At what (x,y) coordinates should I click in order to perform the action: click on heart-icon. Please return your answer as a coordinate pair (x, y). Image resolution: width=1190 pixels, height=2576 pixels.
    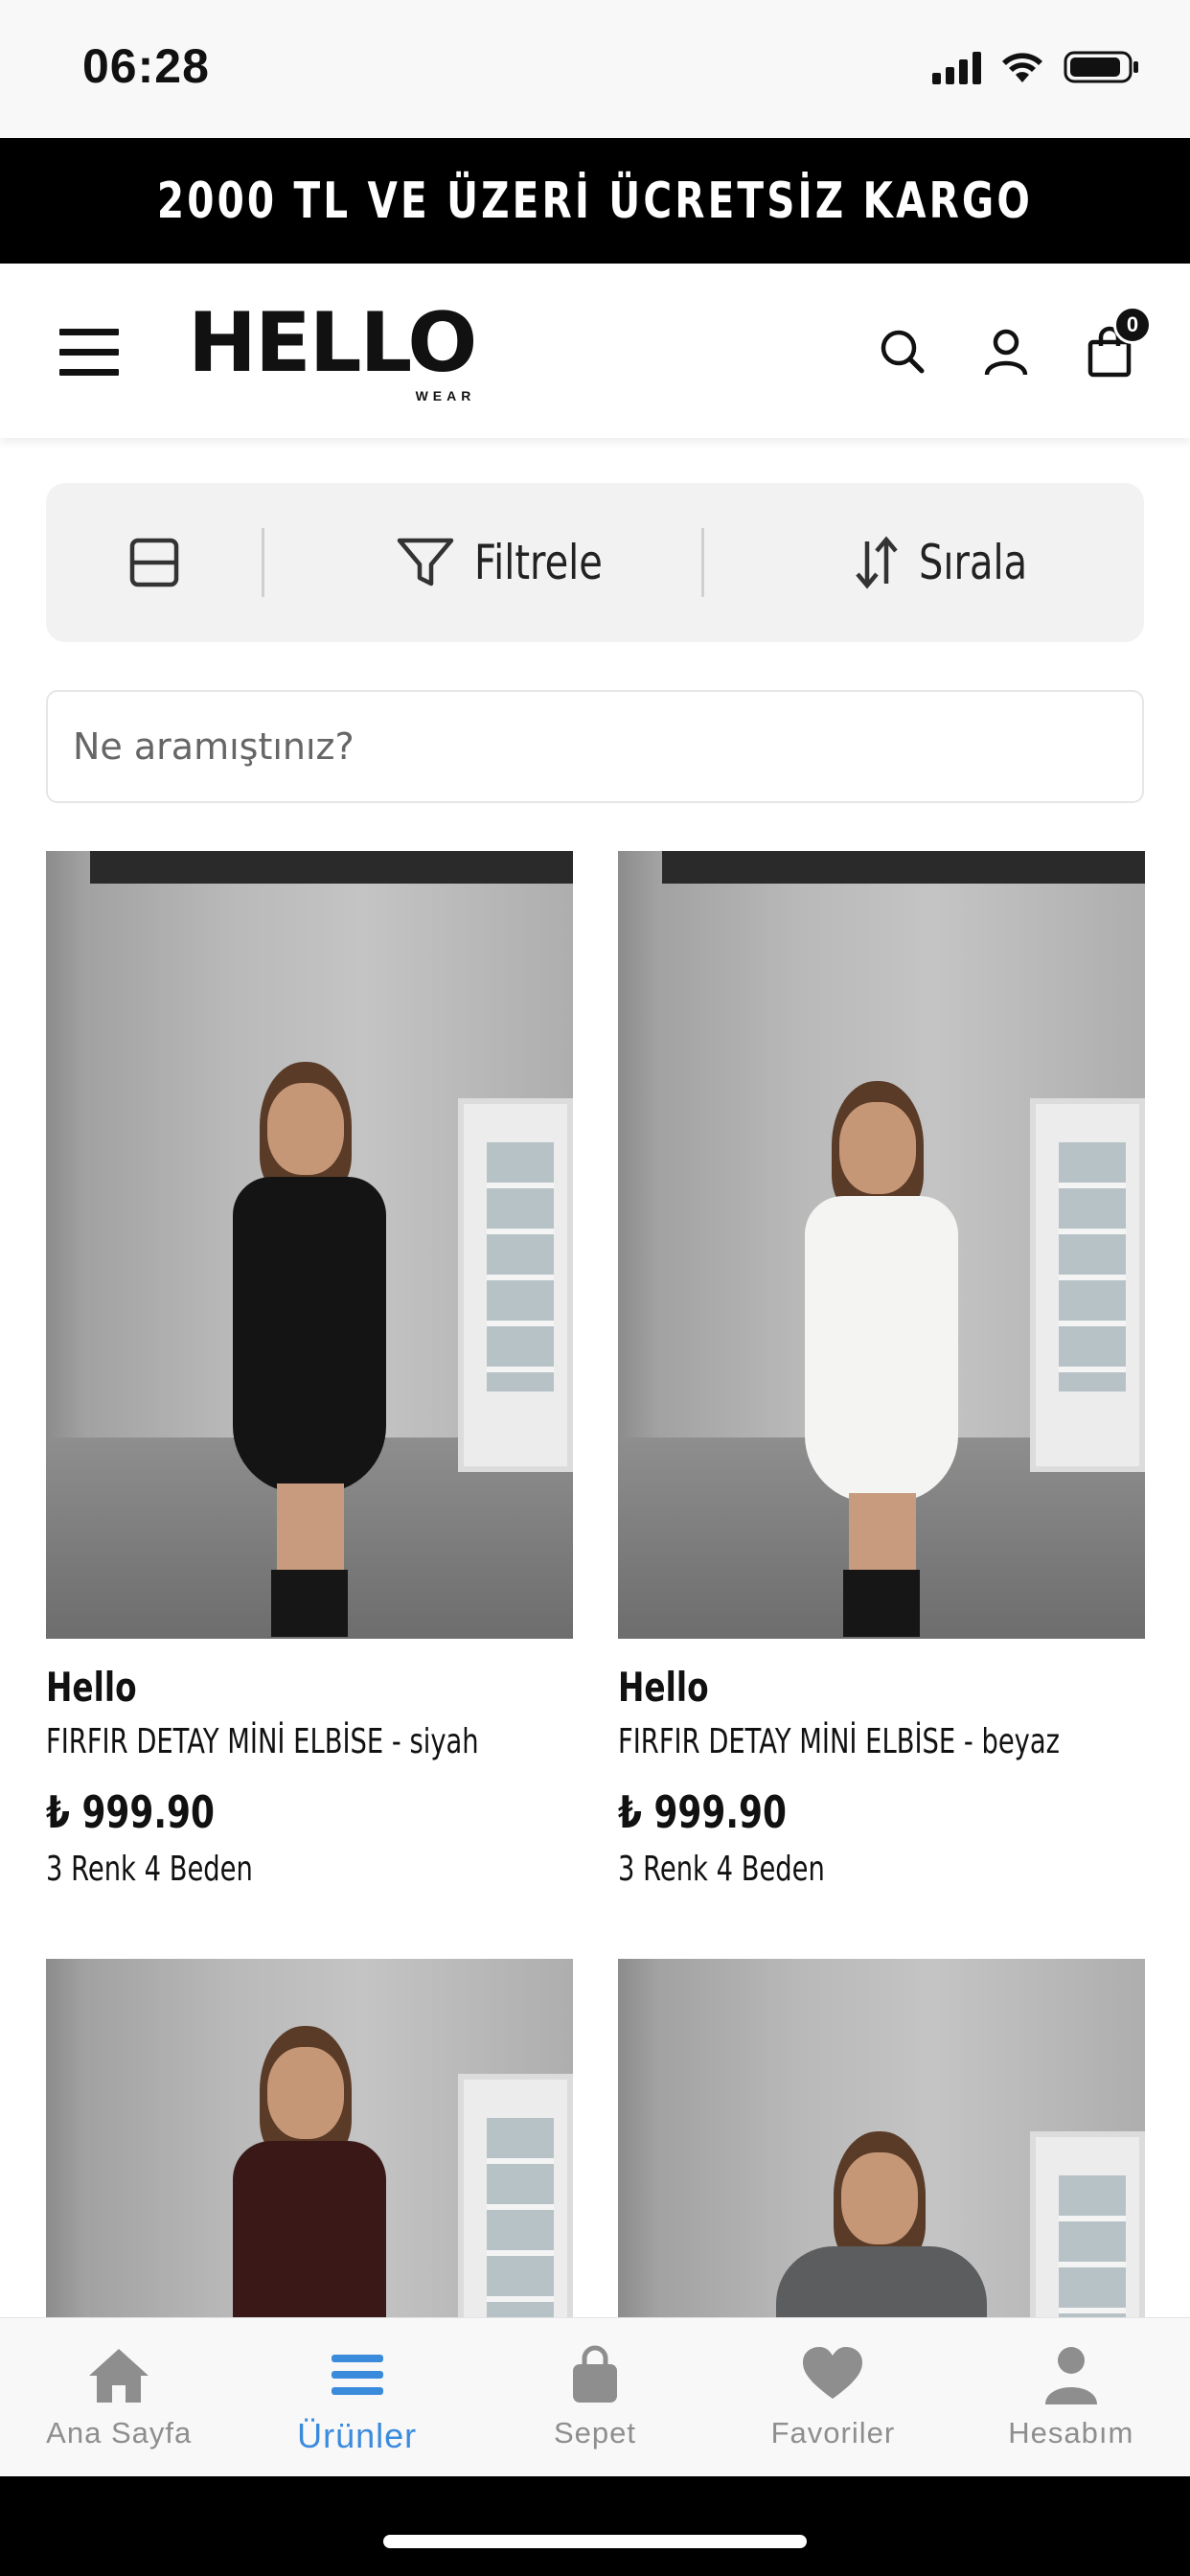
    Looking at the image, I should click on (833, 2373).